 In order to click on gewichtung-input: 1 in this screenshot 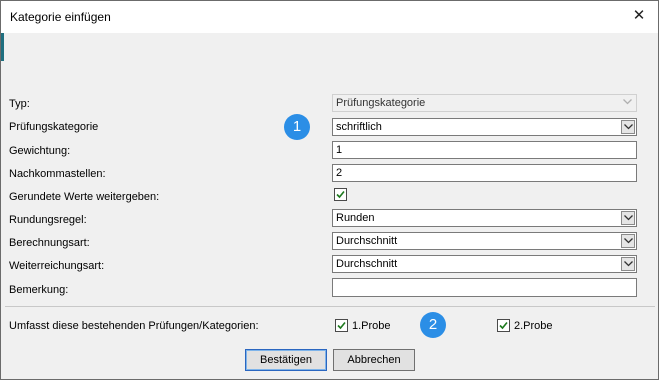, I will do `click(484, 150)`.